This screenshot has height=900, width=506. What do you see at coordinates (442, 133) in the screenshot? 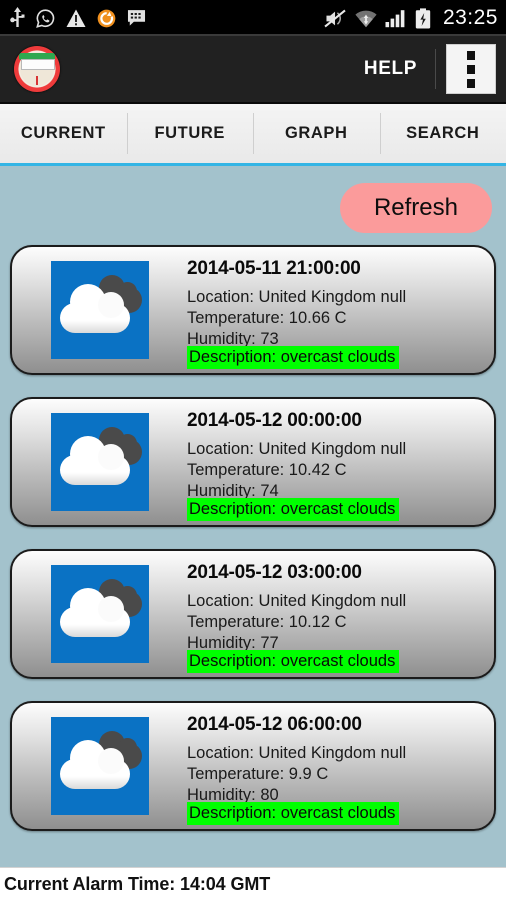
I see `tab-search: SEARCH` at bounding box center [442, 133].